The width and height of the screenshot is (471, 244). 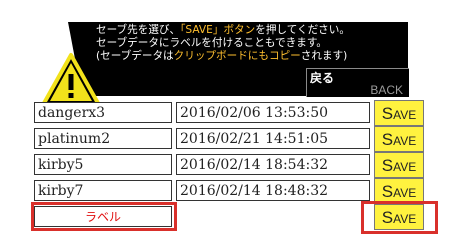 What do you see at coordinates (273, 112) in the screenshot?
I see `slot-date: 2016/02/06 13:53:50` at bounding box center [273, 112].